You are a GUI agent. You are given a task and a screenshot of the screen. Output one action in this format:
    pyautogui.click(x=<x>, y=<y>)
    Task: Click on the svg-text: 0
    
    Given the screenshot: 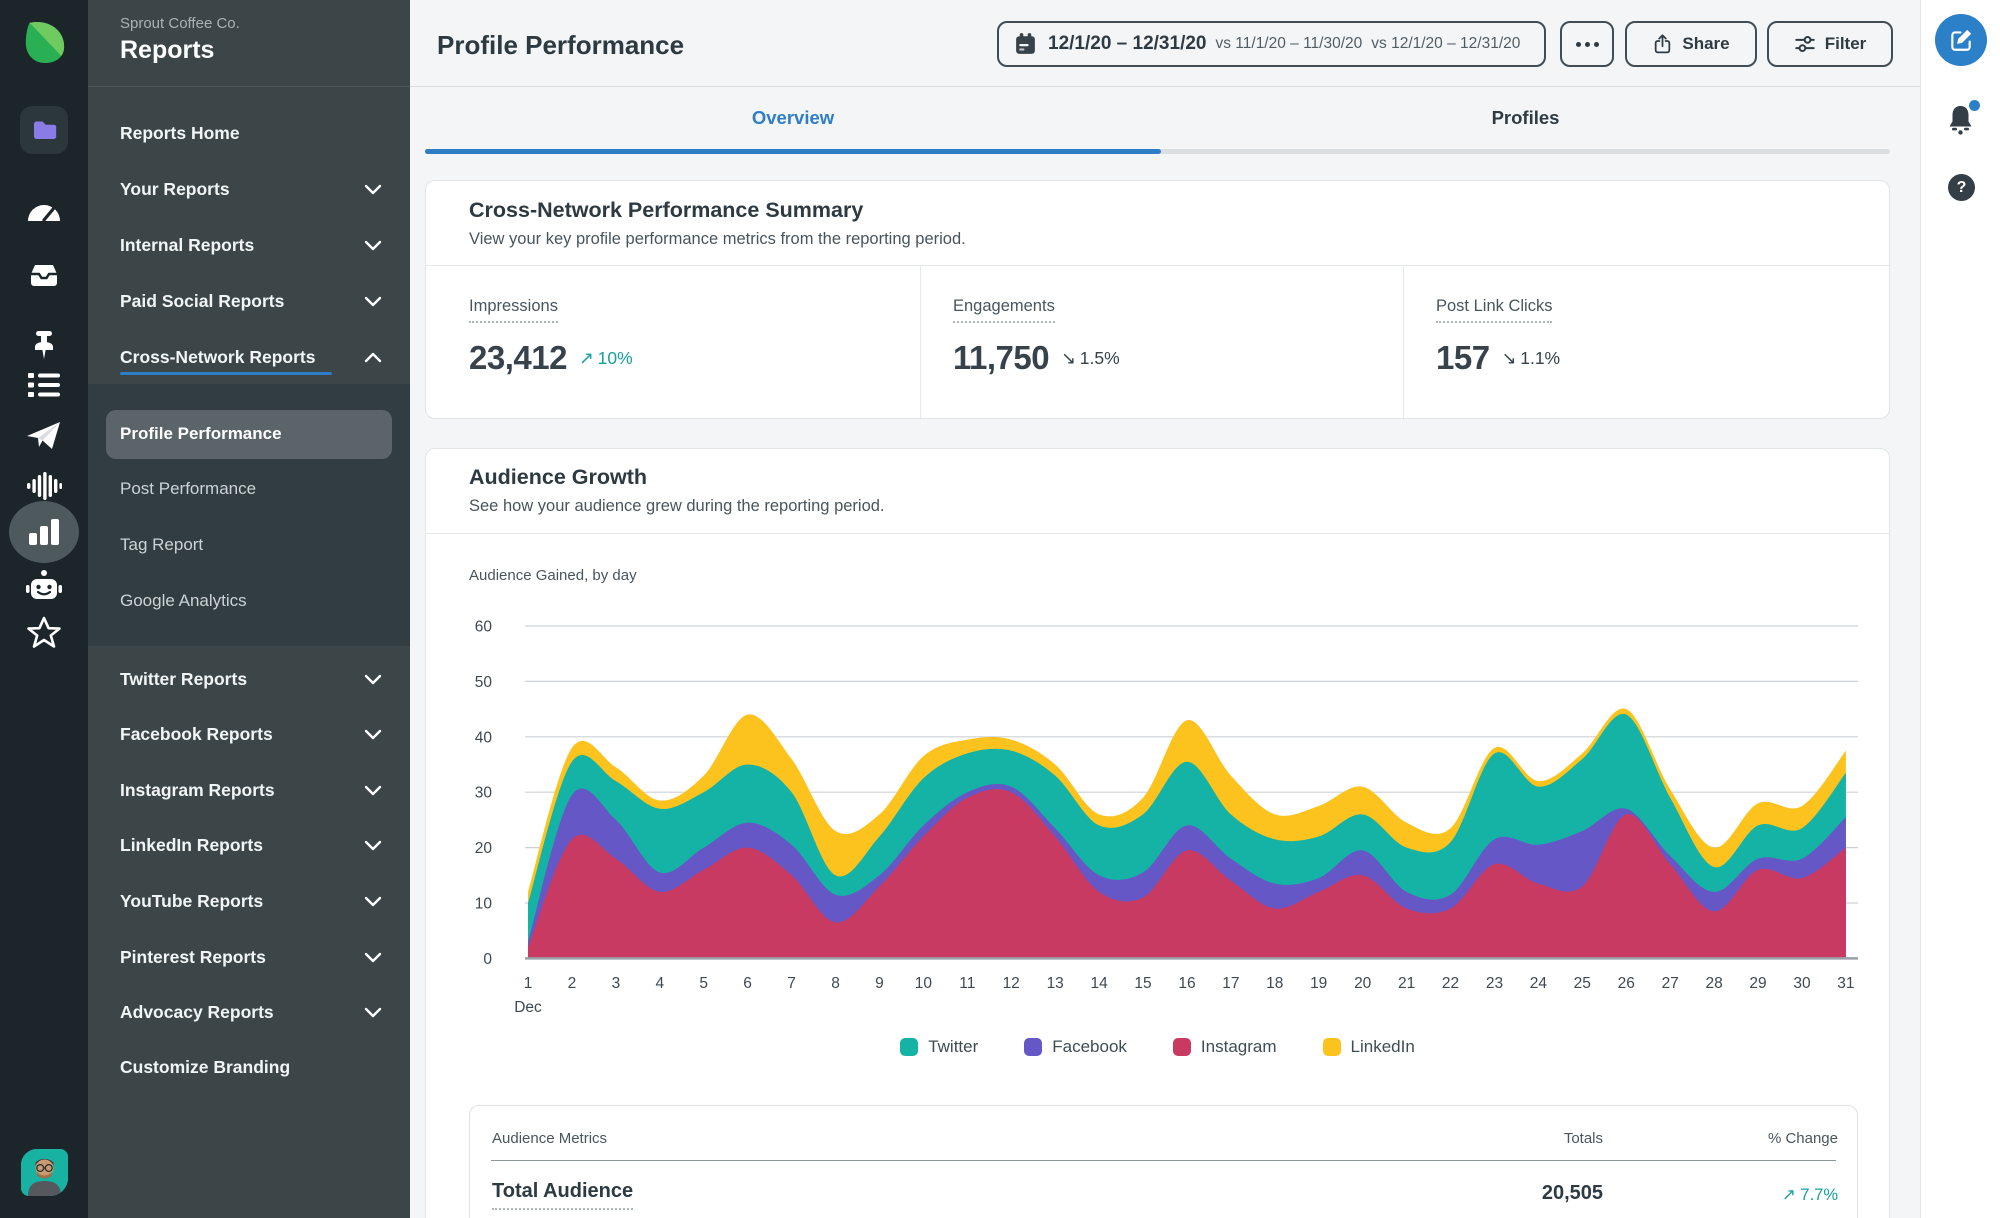 What is the action you would take?
    pyautogui.click(x=487, y=959)
    